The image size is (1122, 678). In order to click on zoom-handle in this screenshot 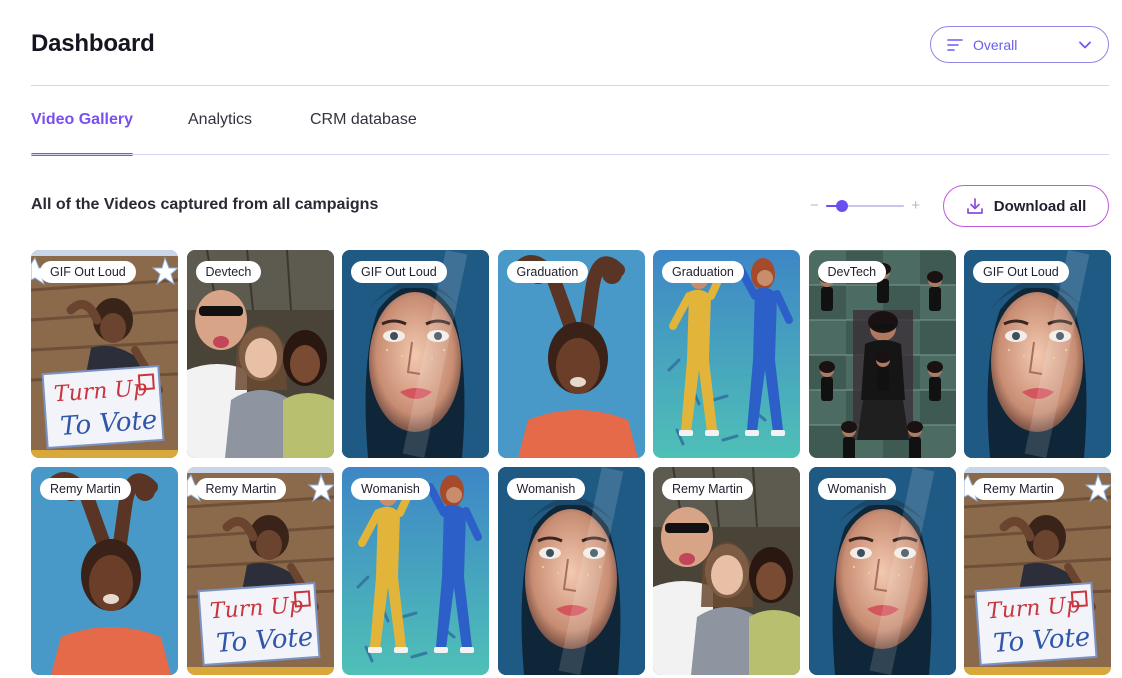, I will do `click(841, 206)`.